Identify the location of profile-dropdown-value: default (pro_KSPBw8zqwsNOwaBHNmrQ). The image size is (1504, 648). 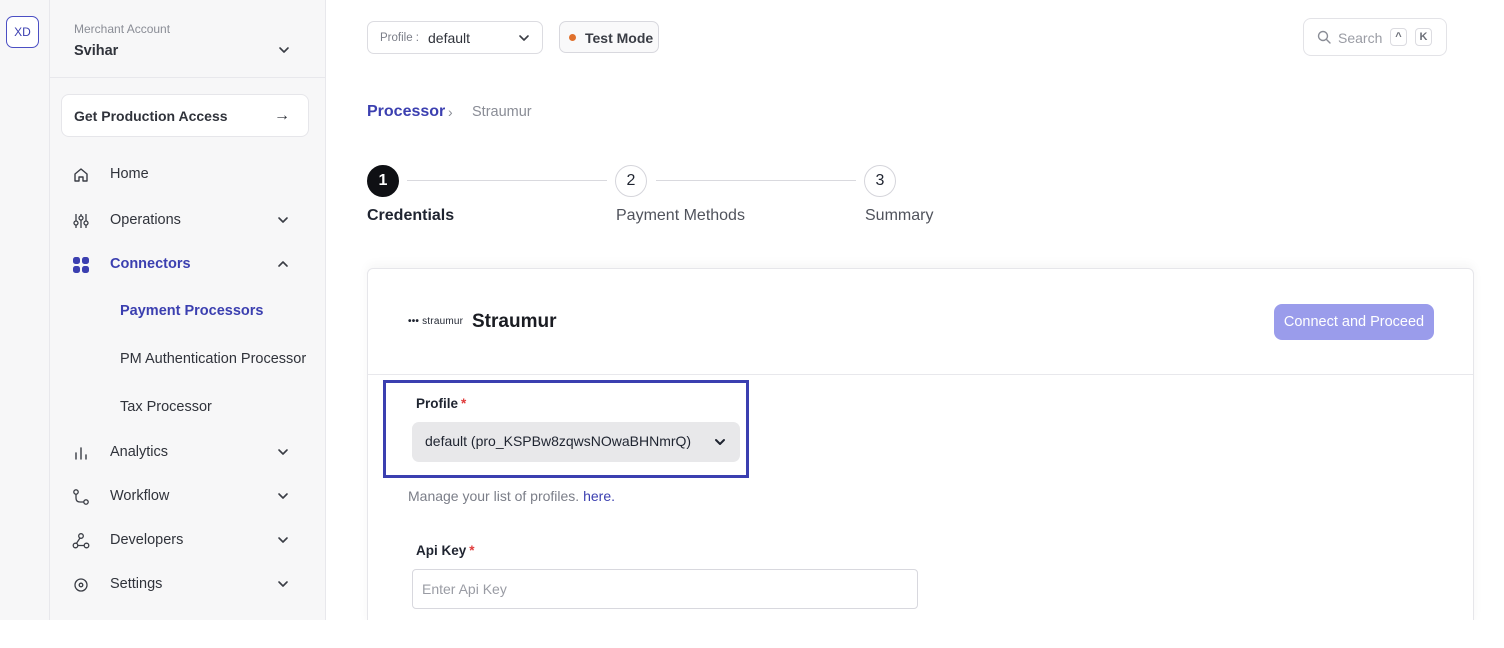
(558, 441).